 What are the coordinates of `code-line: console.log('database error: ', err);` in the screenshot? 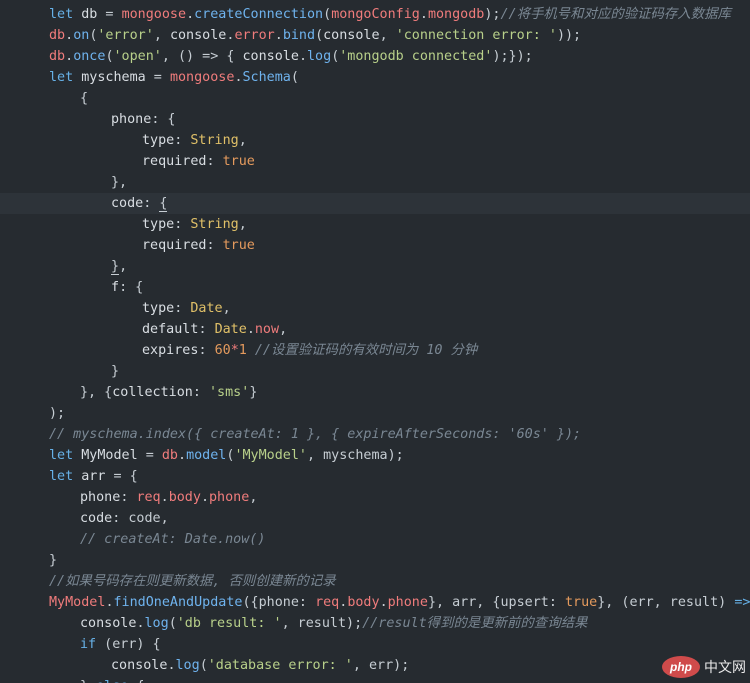 It's located at (375, 665).